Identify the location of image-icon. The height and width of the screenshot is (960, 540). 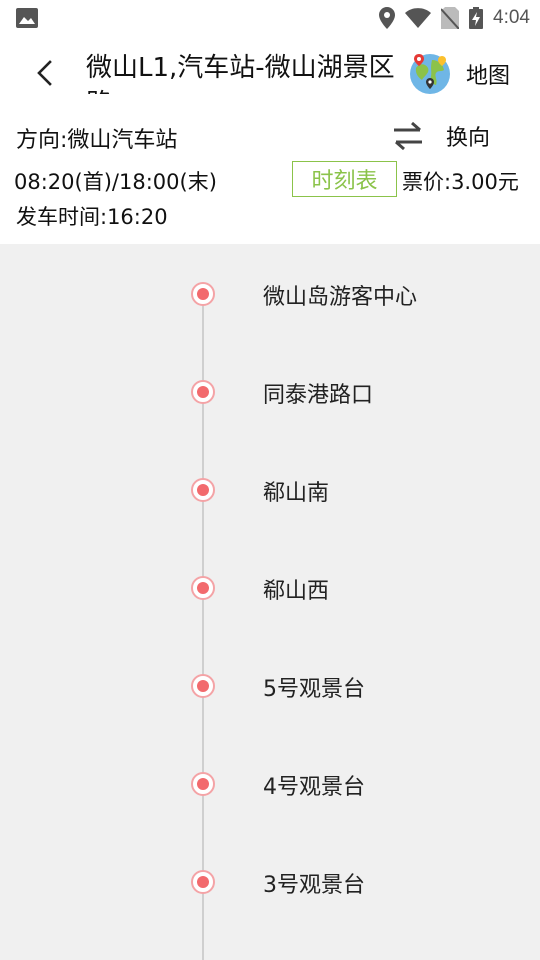
(27, 18).